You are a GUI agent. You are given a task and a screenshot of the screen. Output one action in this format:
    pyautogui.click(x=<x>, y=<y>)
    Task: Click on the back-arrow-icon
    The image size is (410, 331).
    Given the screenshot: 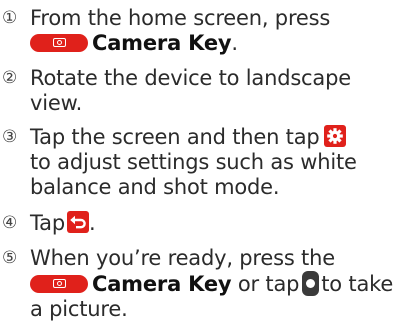 What is the action you would take?
    pyautogui.click(x=77, y=222)
    